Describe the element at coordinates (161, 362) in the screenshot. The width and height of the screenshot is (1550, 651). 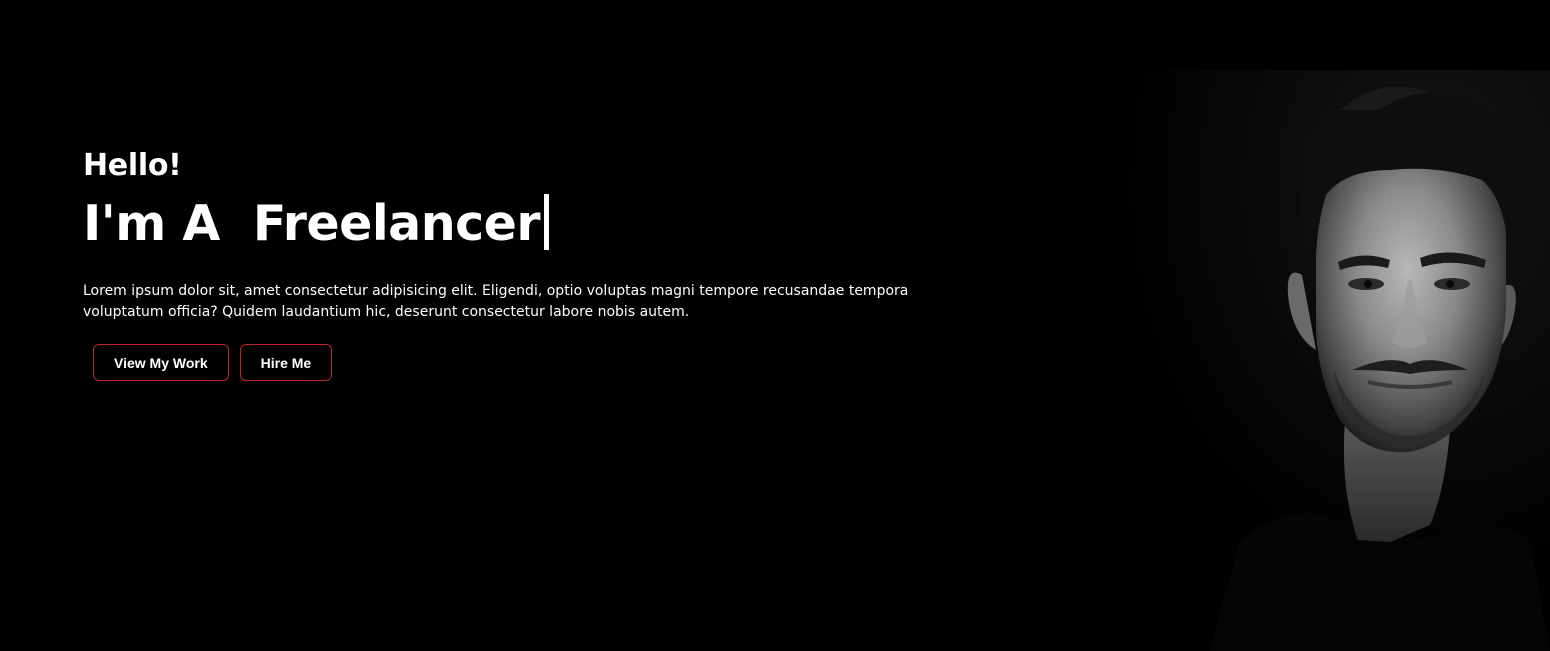
I see `view-my-work-button: View My Work` at that location.